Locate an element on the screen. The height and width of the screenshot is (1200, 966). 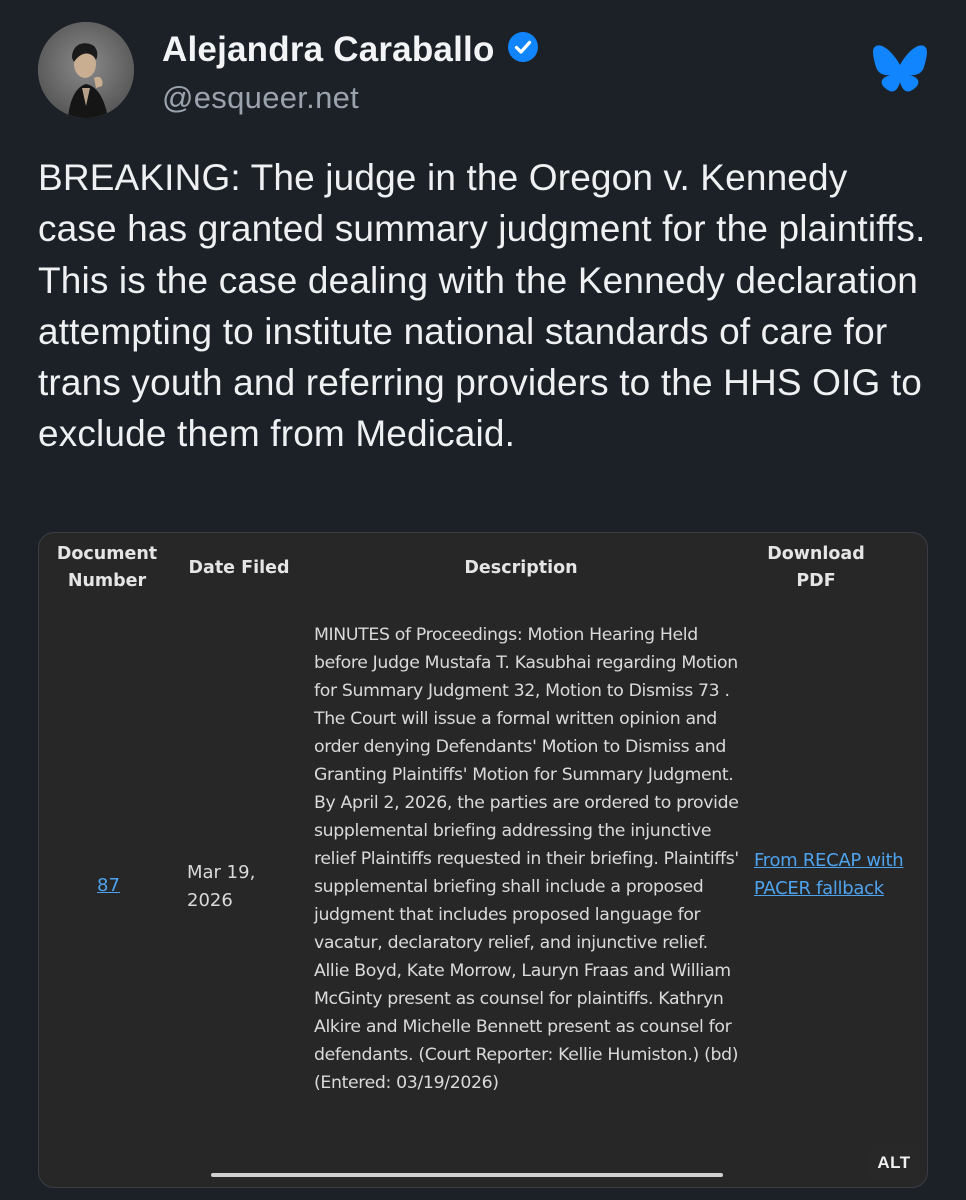
author-name-row: Alejandra Caraballo is located at coordinates (350, 50).